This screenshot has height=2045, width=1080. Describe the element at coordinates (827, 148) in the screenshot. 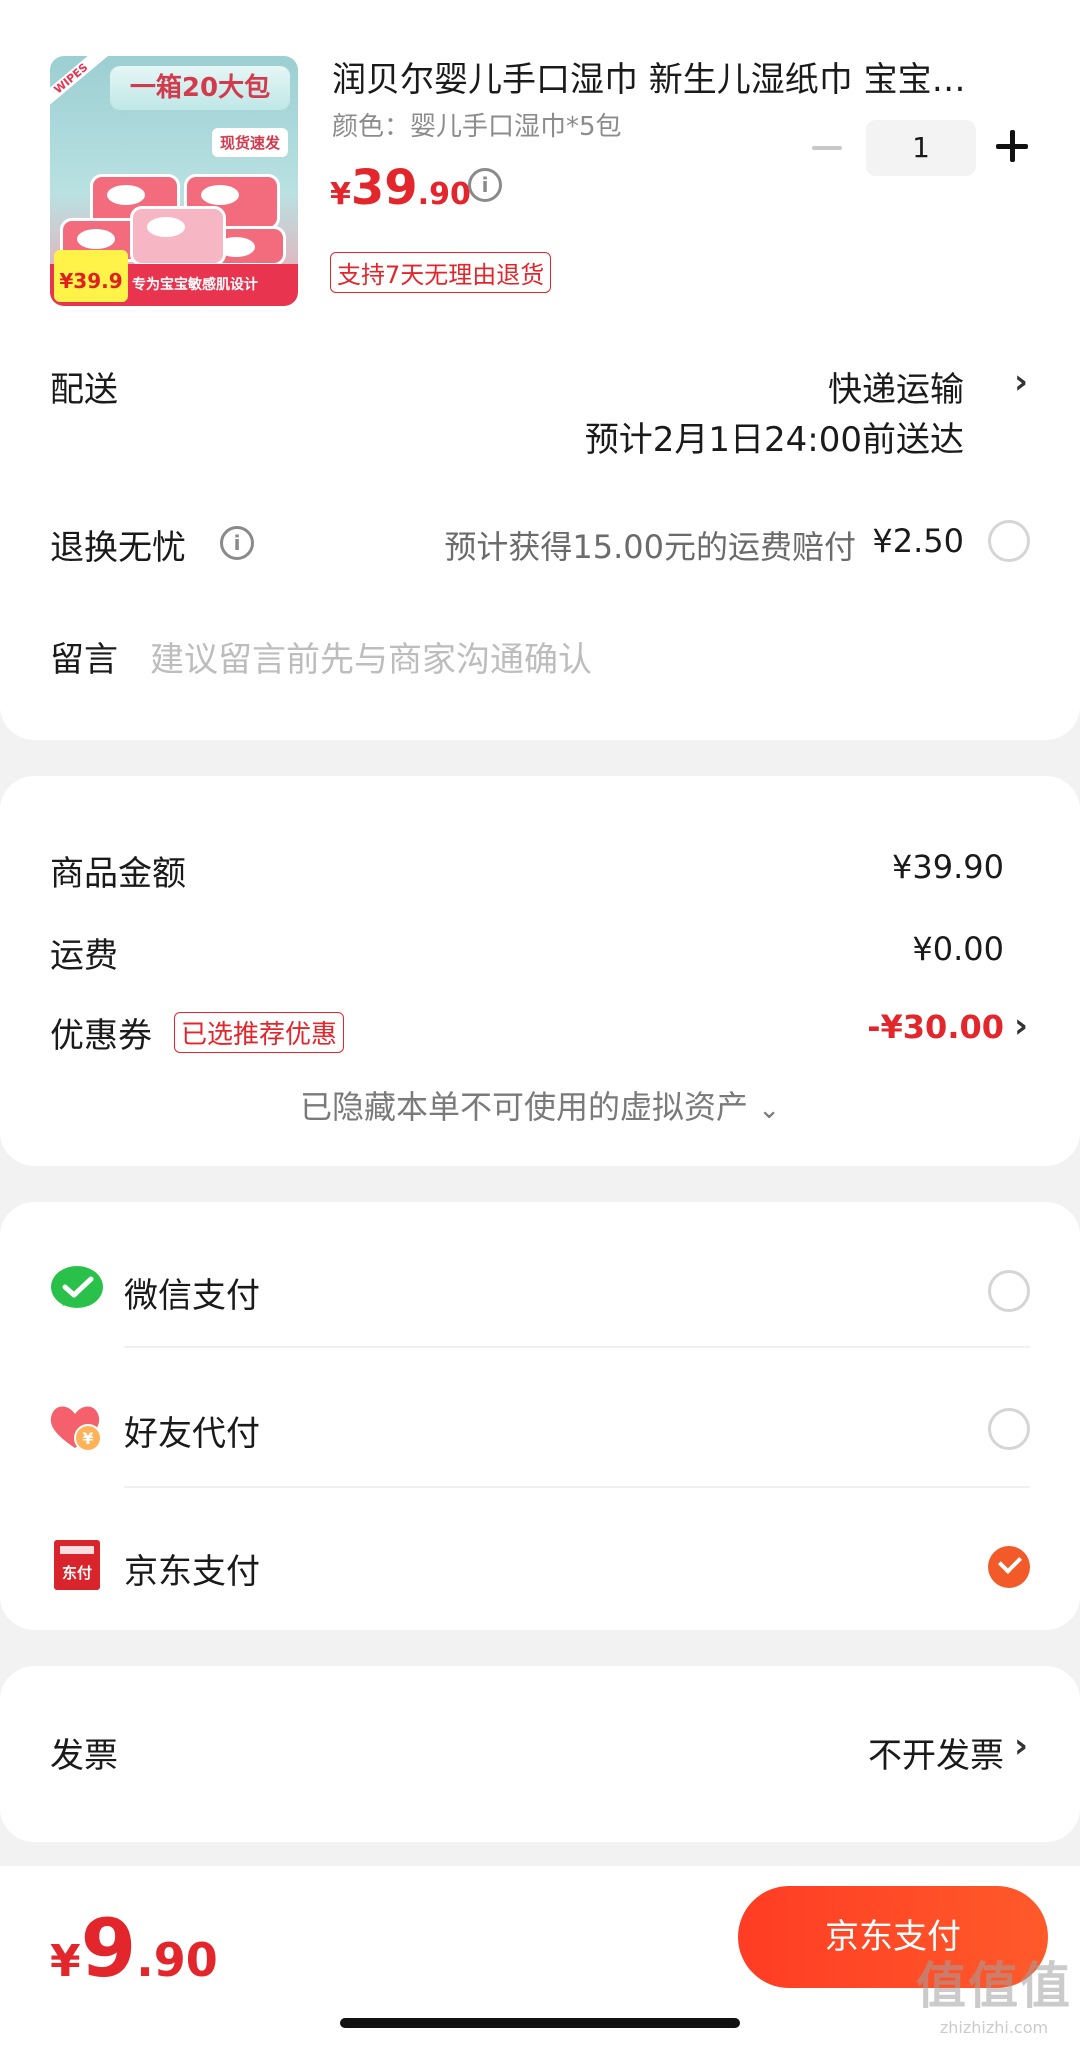

I see `quantity-decrease-button` at that location.